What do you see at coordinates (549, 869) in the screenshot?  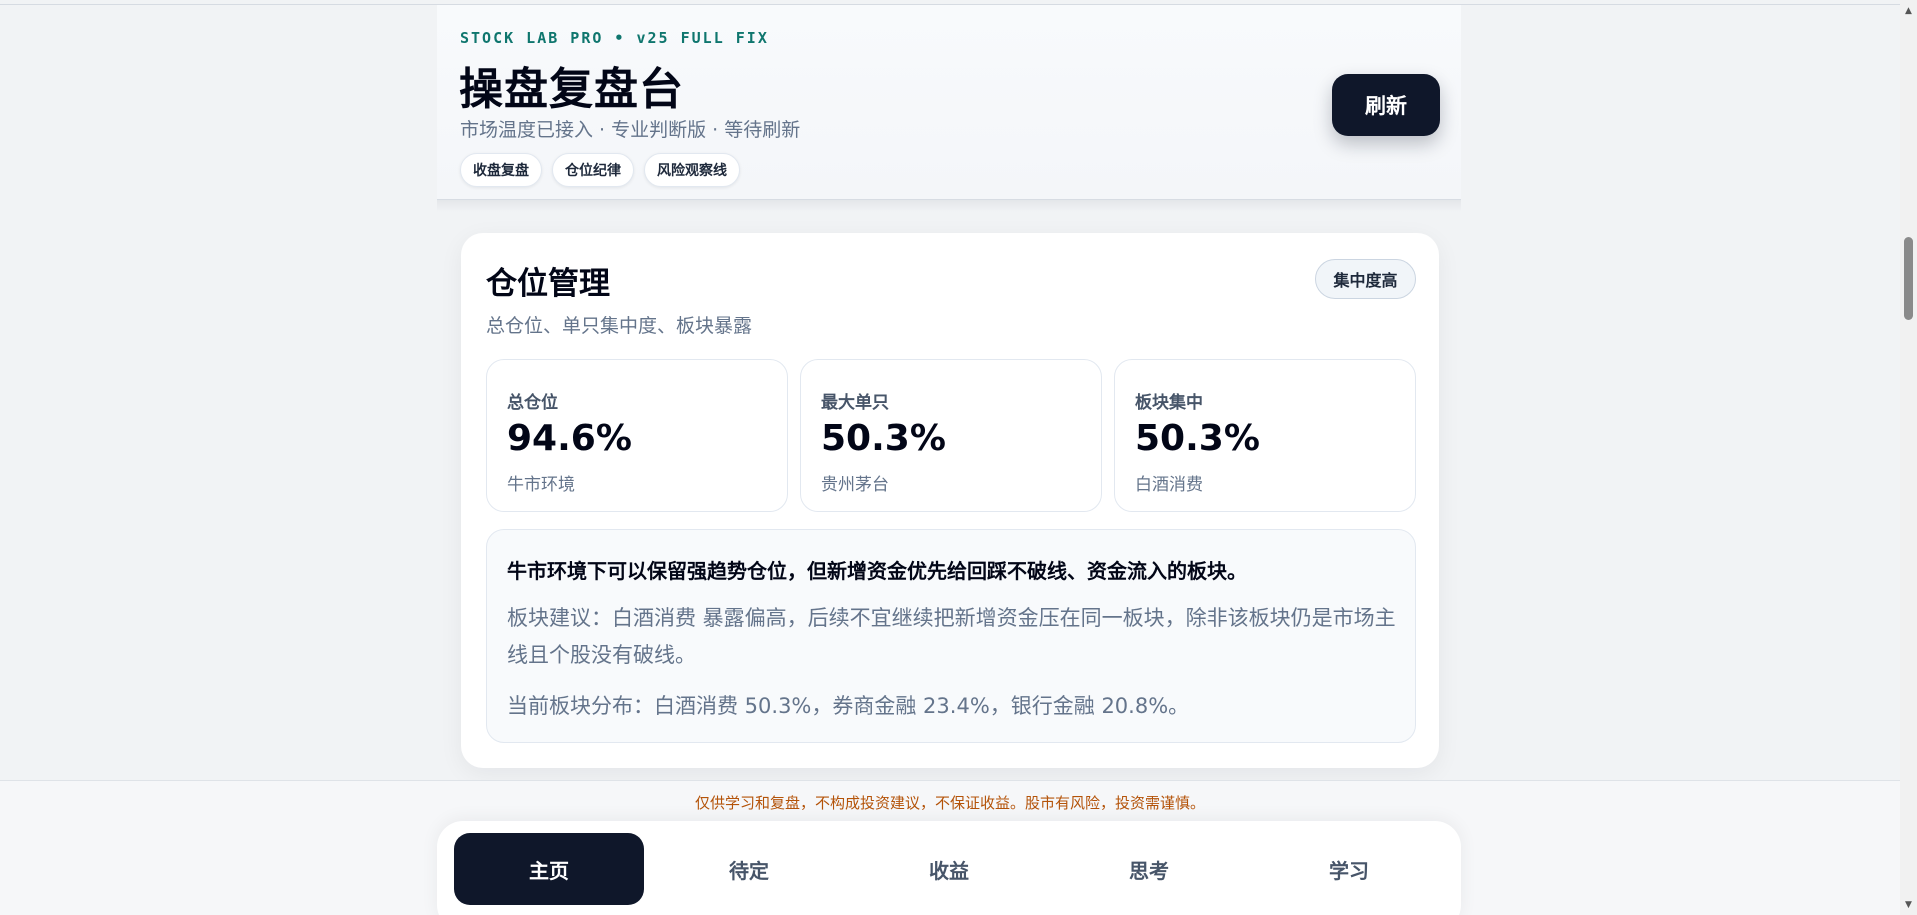 I see `nav-home: 主页` at bounding box center [549, 869].